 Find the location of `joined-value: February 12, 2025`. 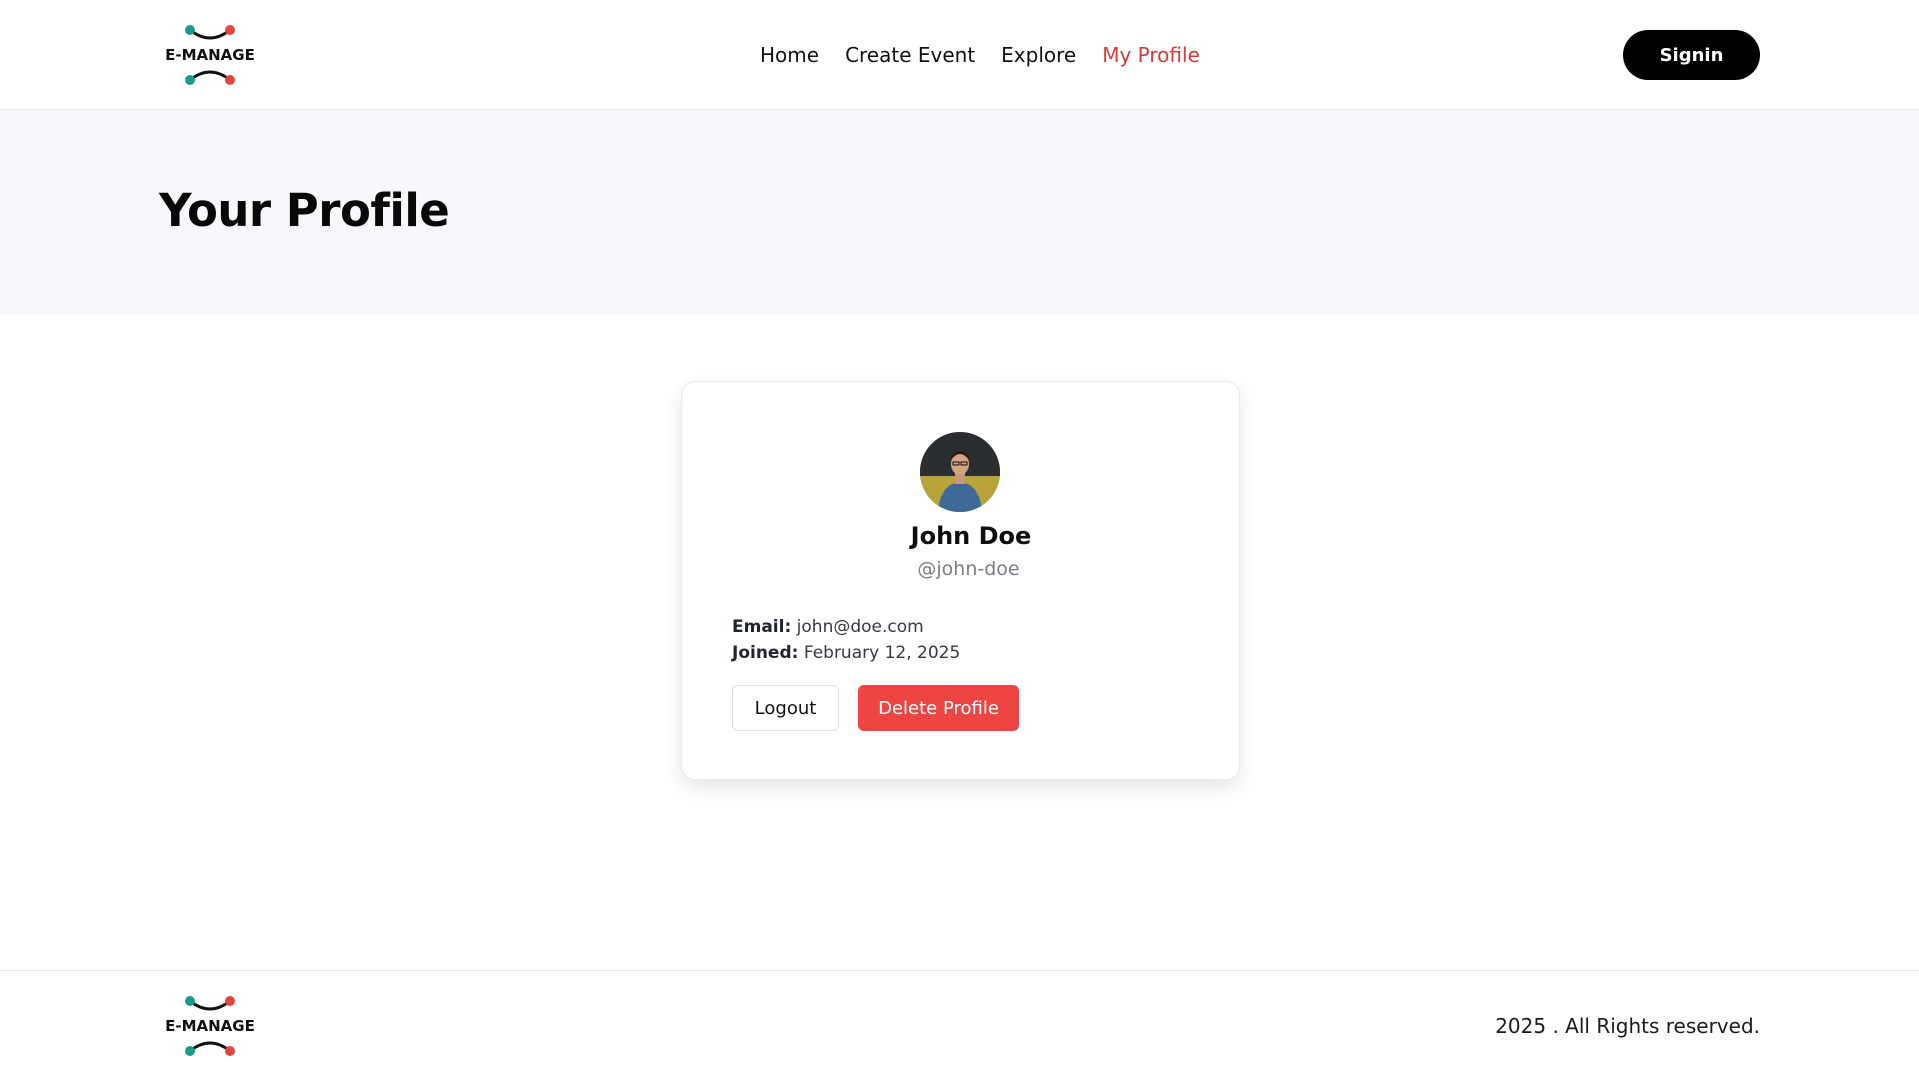

joined-value: February 12, 2025 is located at coordinates (882, 653).